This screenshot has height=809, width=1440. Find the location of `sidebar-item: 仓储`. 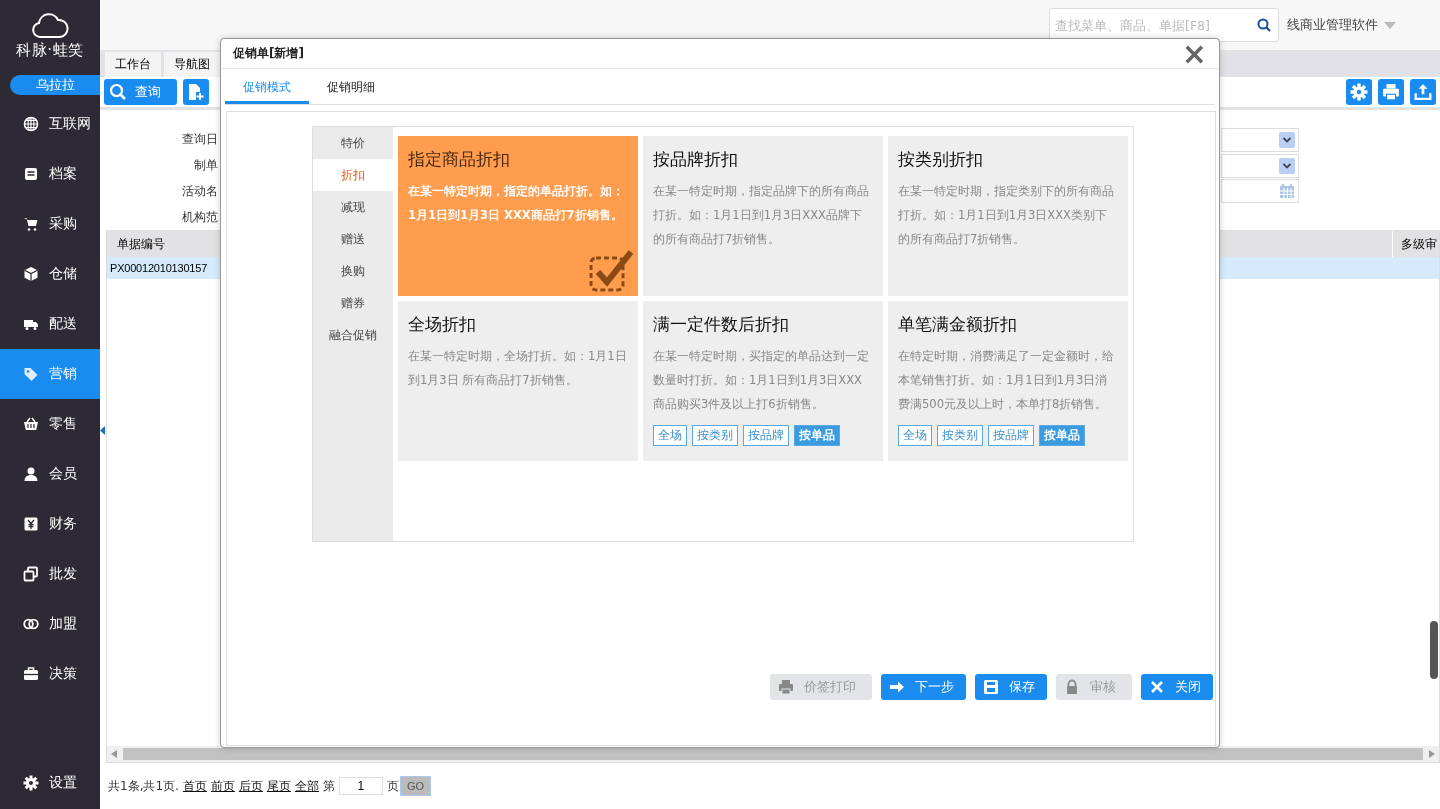

sidebar-item: 仓储 is located at coordinates (50, 274).